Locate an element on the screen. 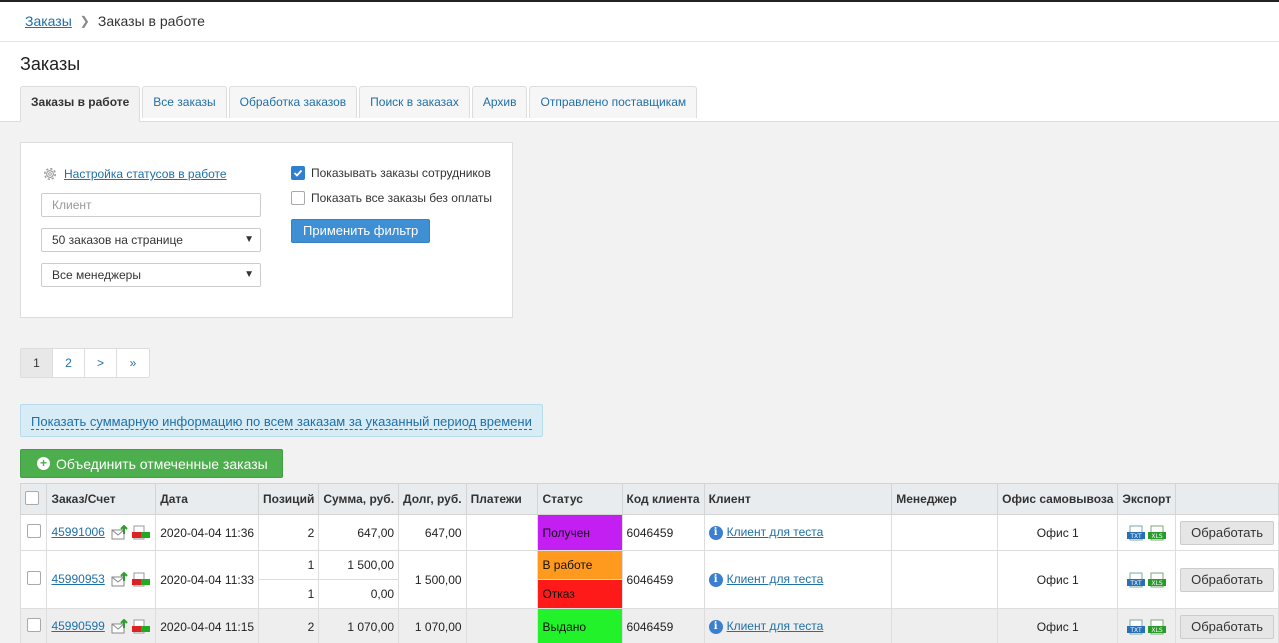 The width and height of the screenshot is (1279, 643). breadcrumb-current: Заказы в работе is located at coordinates (151, 21).